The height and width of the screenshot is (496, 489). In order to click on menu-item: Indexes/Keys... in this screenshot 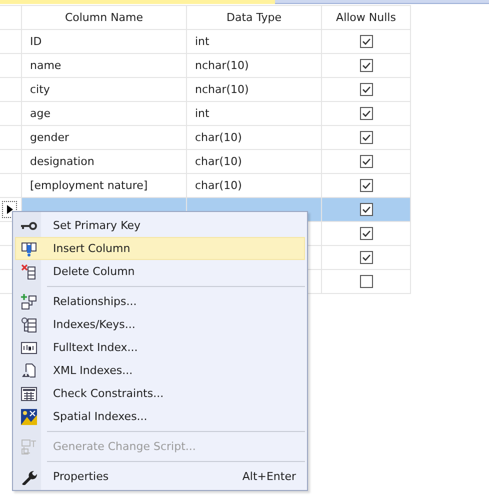, I will do `click(160, 324)`.